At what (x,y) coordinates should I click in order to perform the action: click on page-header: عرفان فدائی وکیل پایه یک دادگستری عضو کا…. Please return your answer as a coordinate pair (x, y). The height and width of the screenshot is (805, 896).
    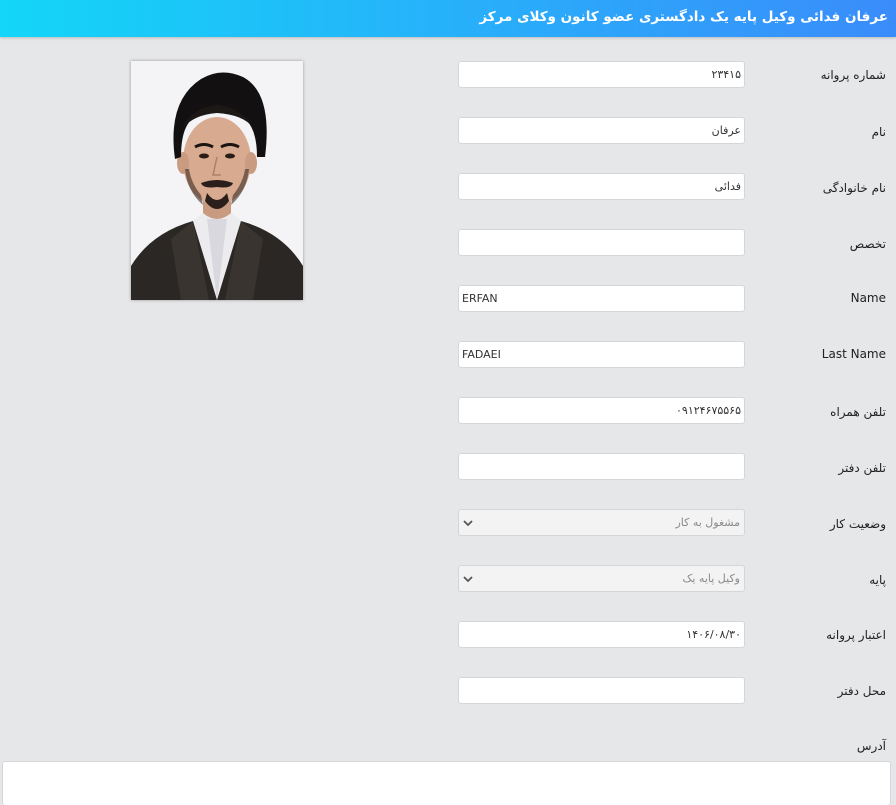
    Looking at the image, I should click on (448, 18).